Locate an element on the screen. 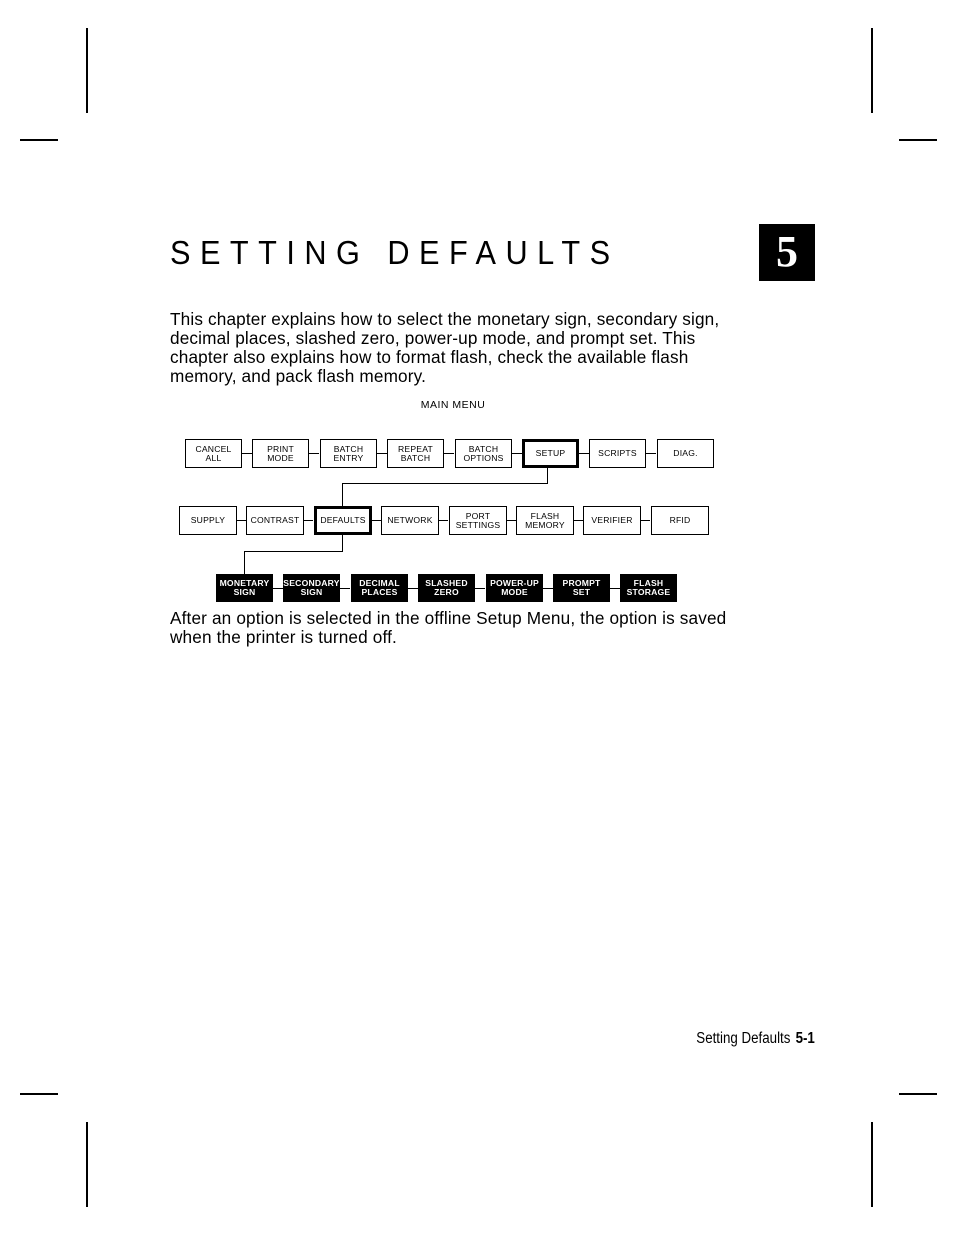 Image resolution: width=954 pixels, height=1235 pixels. main-menu-item-print-mode: PRINT MODE is located at coordinates (280, 453).